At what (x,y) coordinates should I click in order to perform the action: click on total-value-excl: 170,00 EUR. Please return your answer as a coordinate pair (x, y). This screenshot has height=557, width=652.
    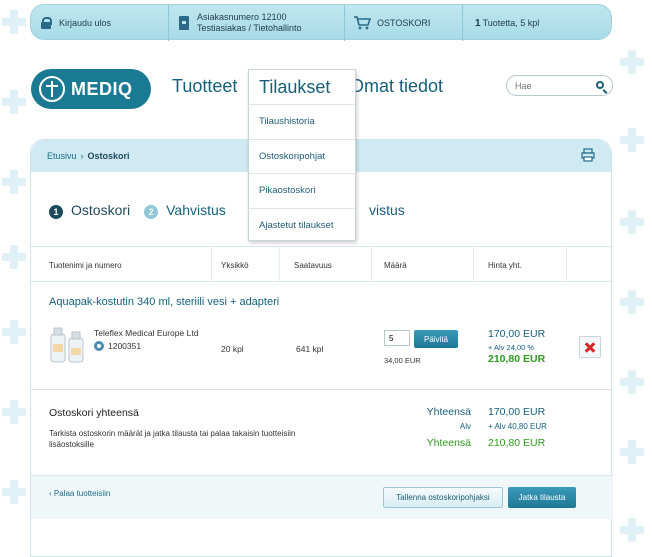
    Looking at the image, I should click on (517, 412).